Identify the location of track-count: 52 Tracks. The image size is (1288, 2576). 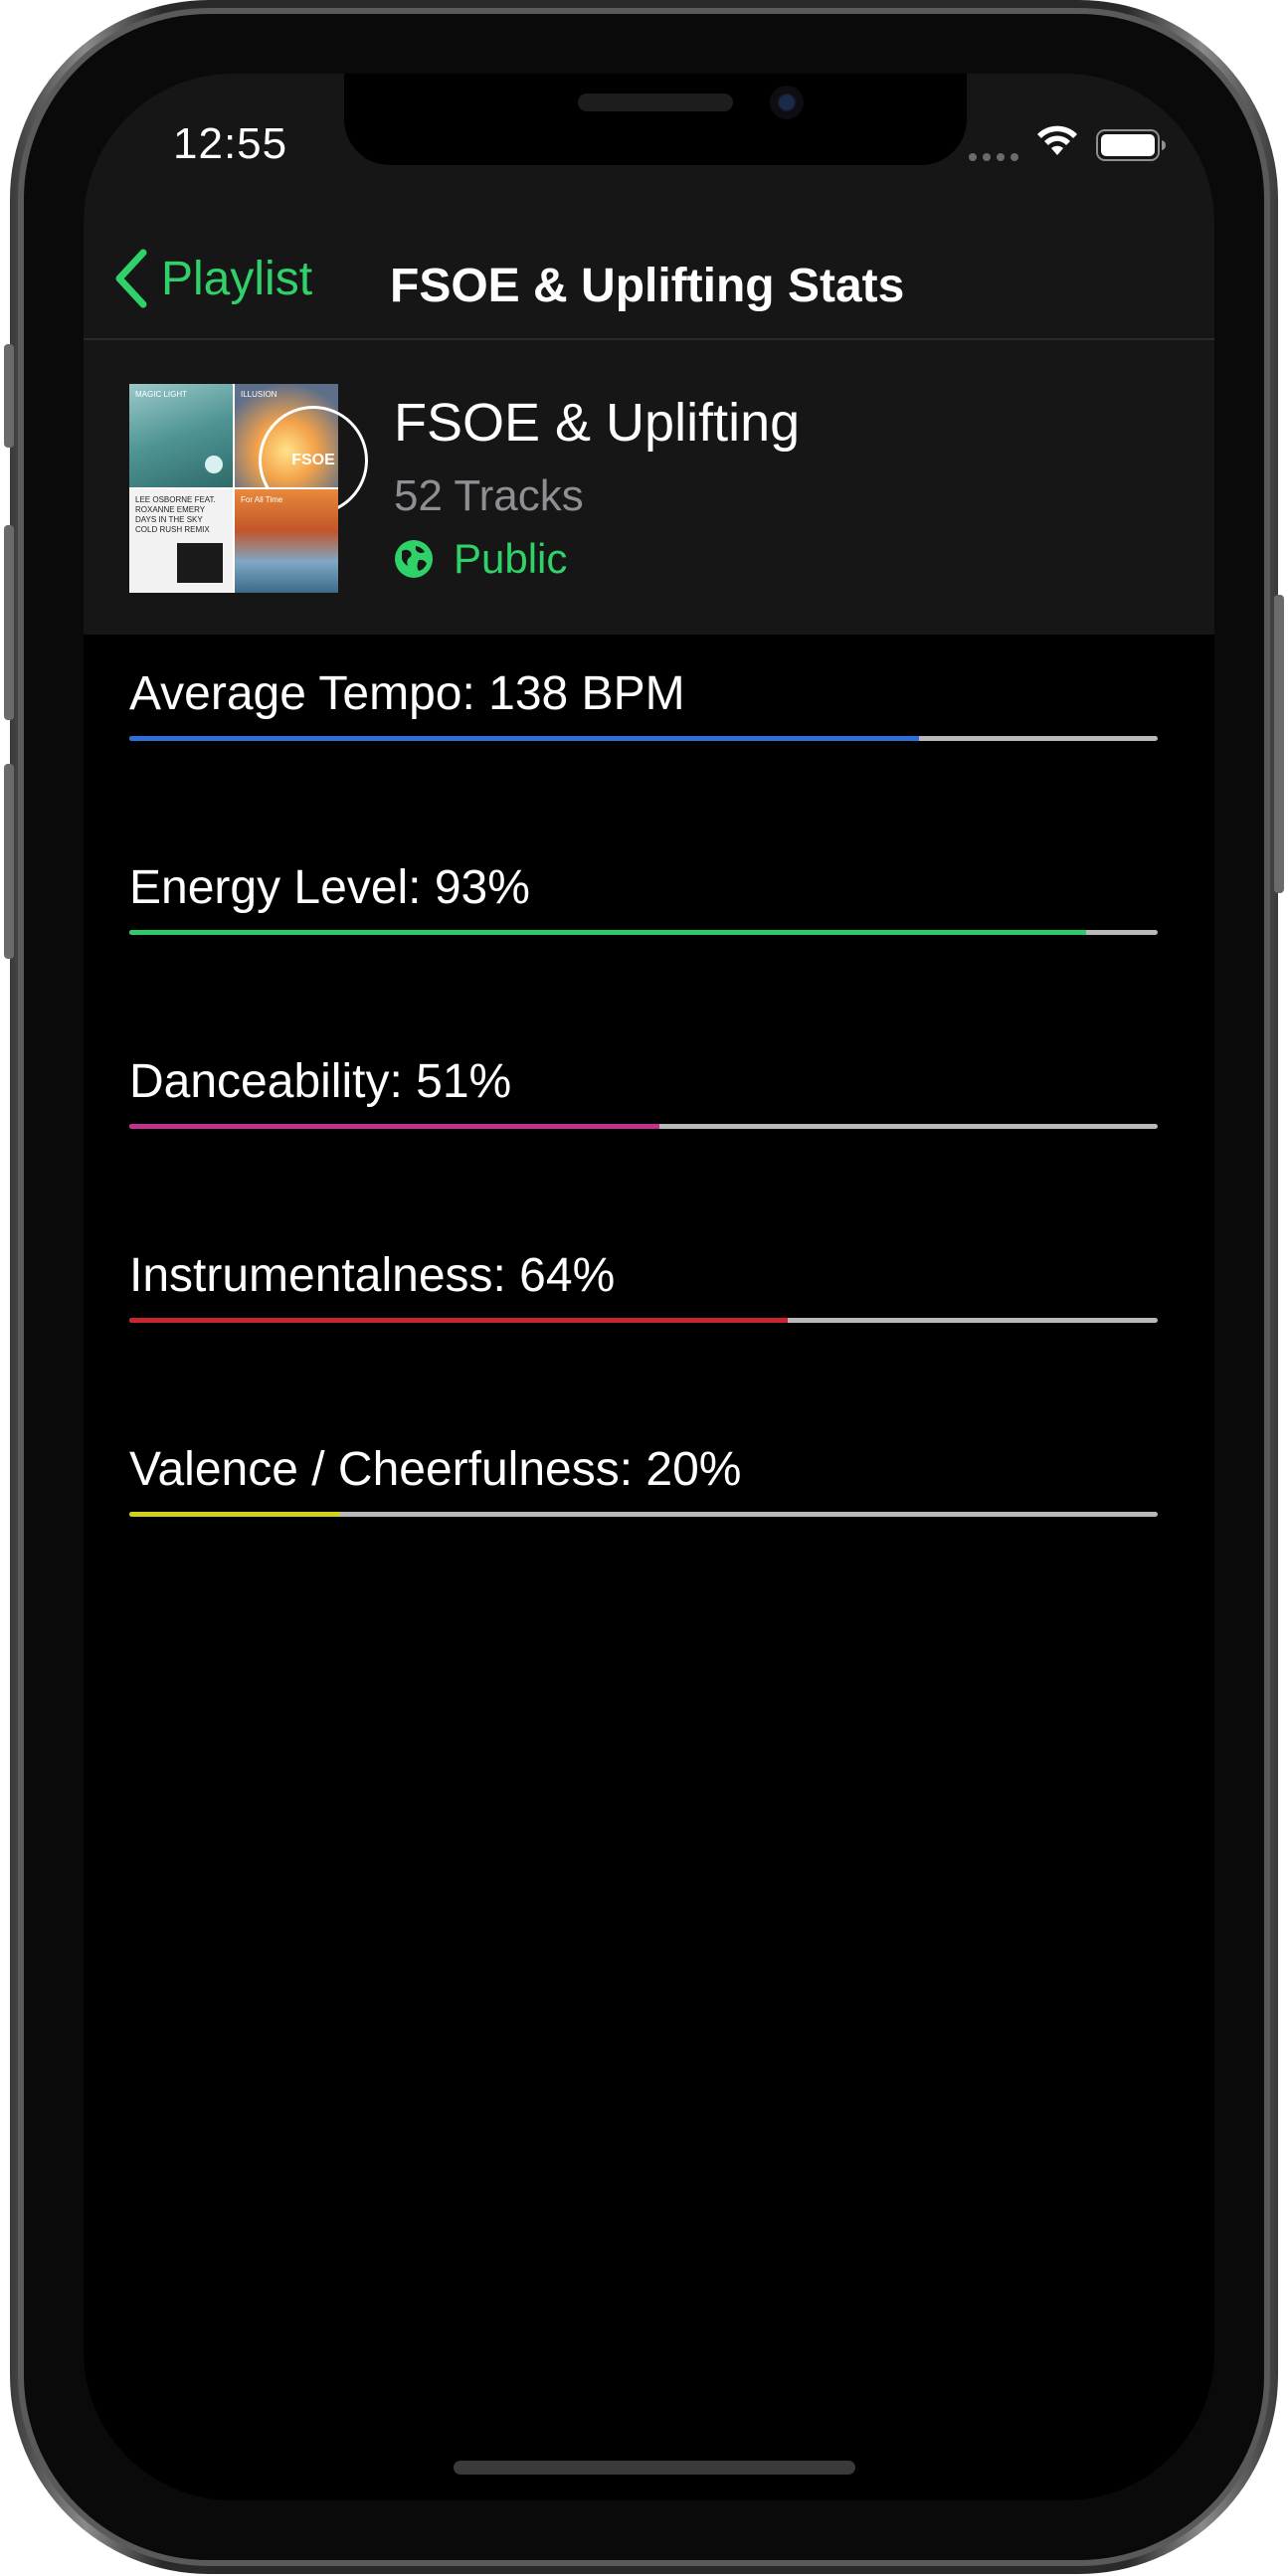
(489, 495).